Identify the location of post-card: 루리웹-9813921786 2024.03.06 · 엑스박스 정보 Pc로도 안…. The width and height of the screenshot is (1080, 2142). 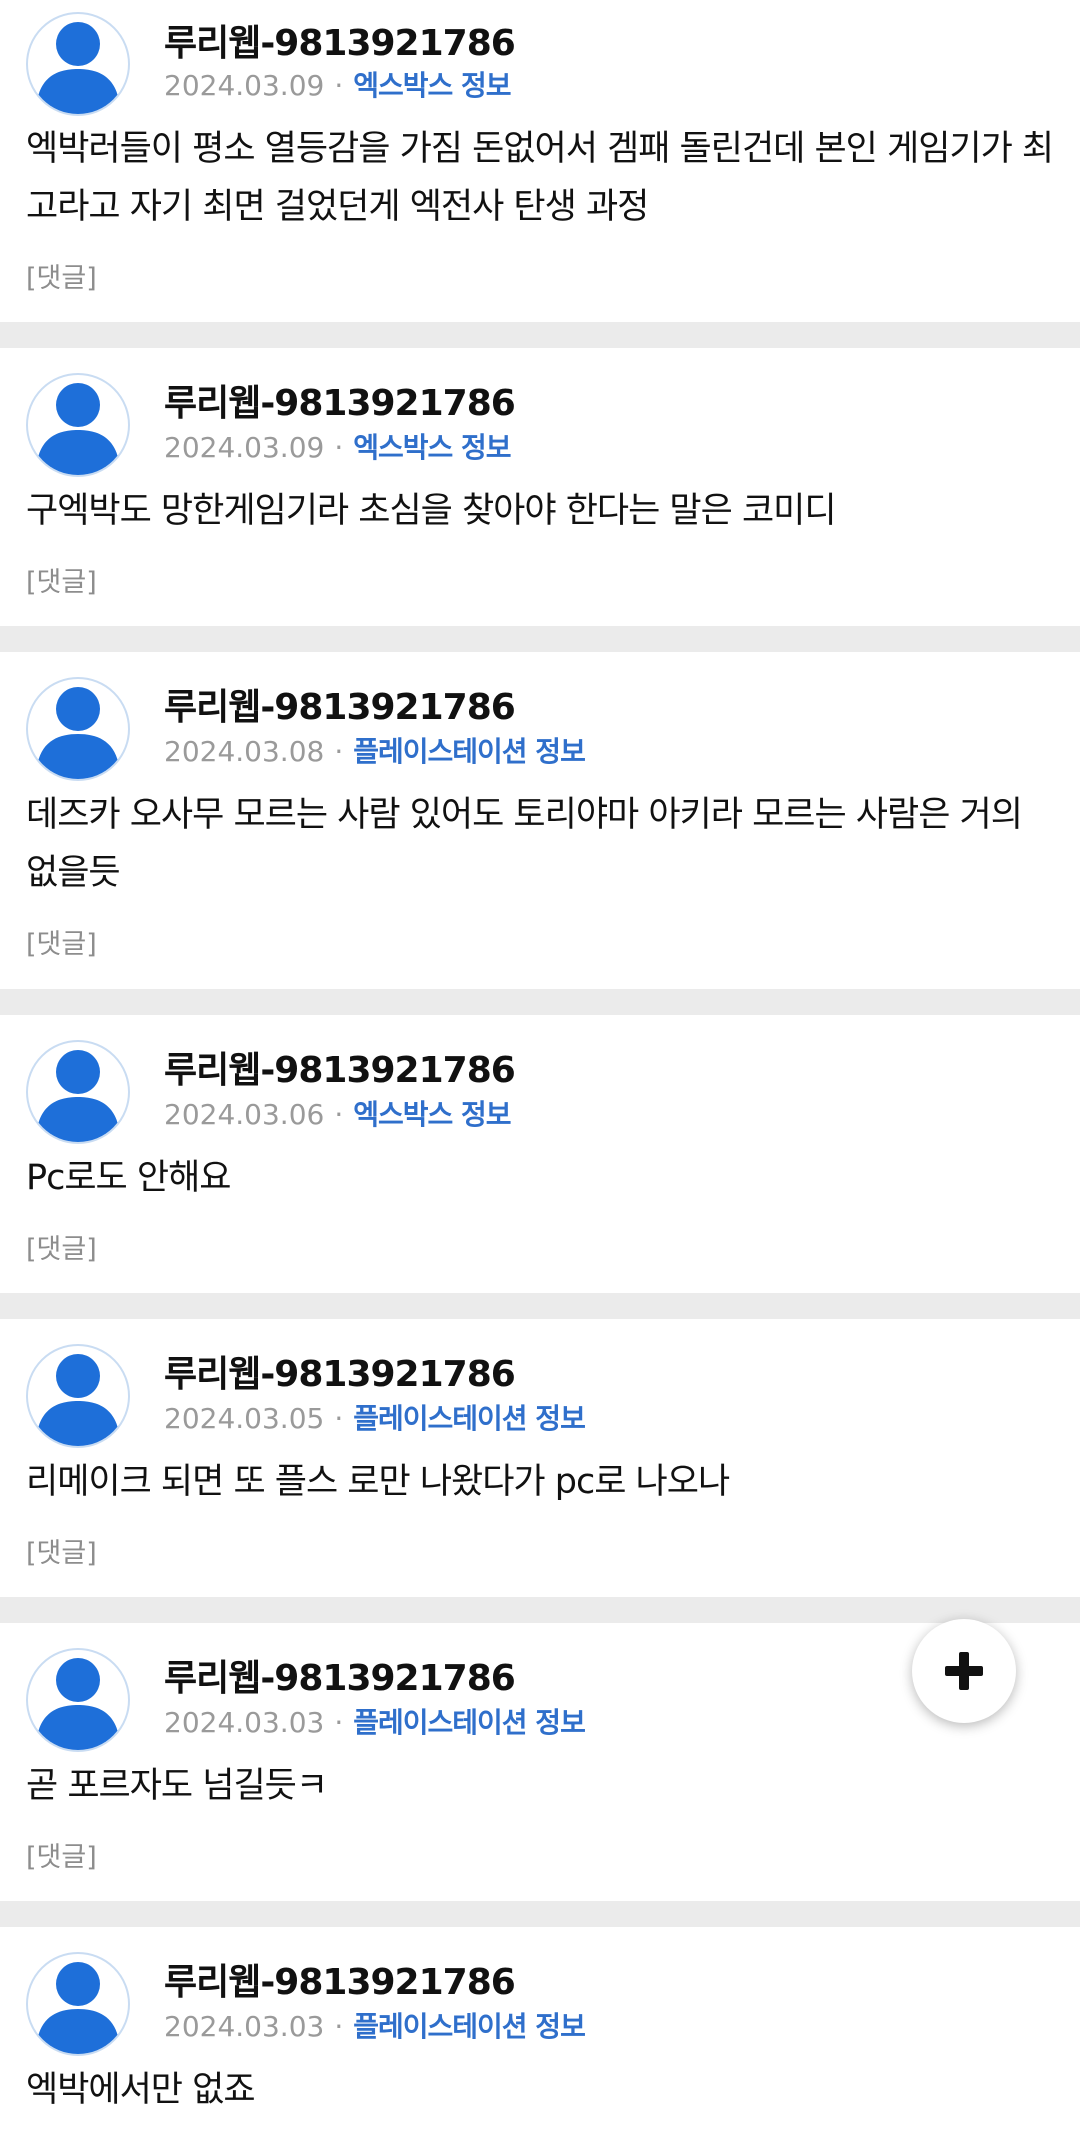
(540, 1154).